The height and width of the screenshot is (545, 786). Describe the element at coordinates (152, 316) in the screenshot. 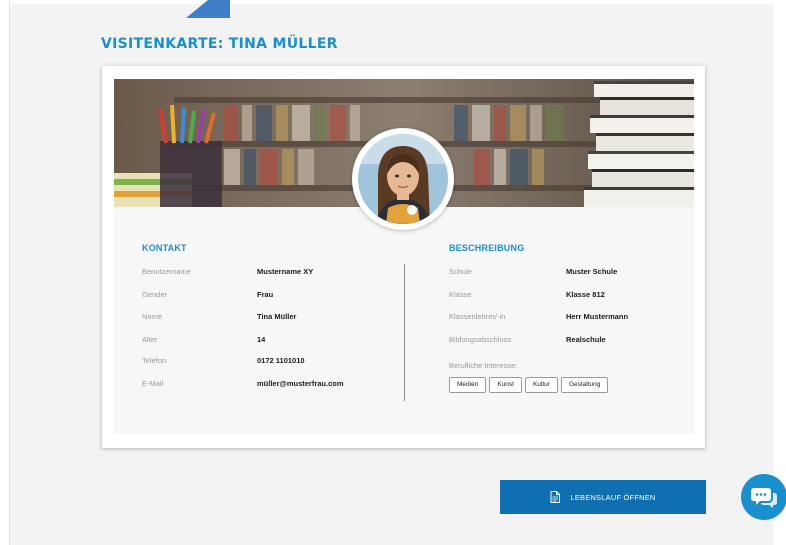

I see `contact-label: Name` at that location.